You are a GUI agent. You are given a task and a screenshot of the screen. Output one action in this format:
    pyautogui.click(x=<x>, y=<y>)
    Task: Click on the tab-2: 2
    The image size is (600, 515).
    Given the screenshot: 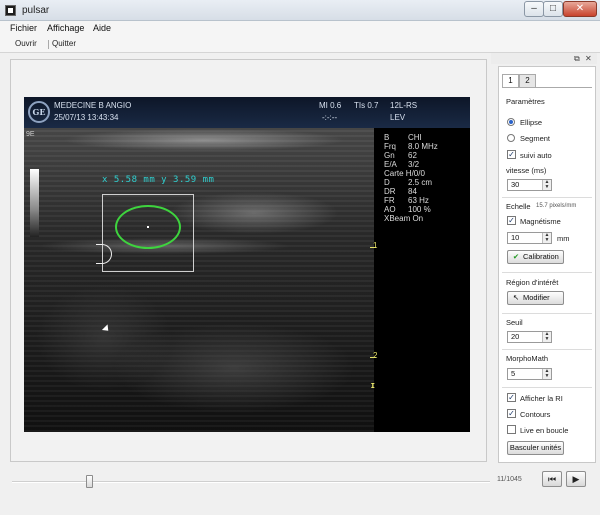 What is the action you would take?
    pyautogui.click(x=527, y=80)
    